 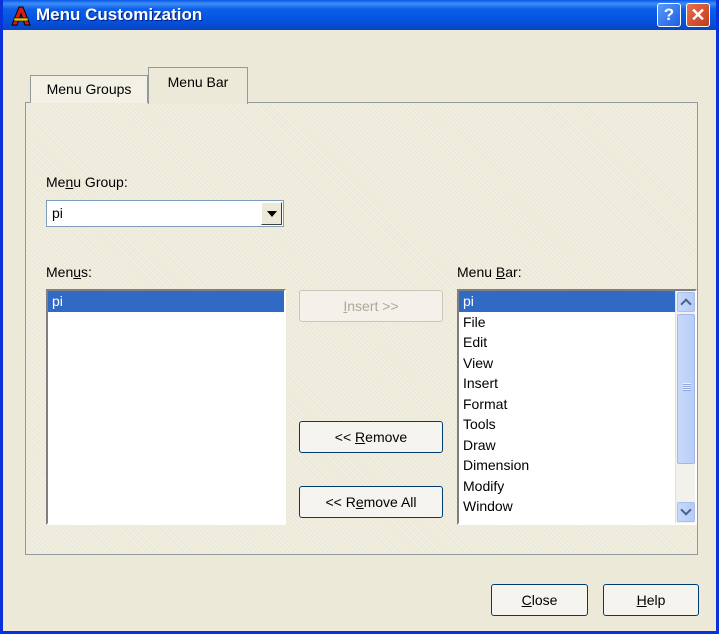 I want to click on list-item: Window, so click(x=577, y=506).